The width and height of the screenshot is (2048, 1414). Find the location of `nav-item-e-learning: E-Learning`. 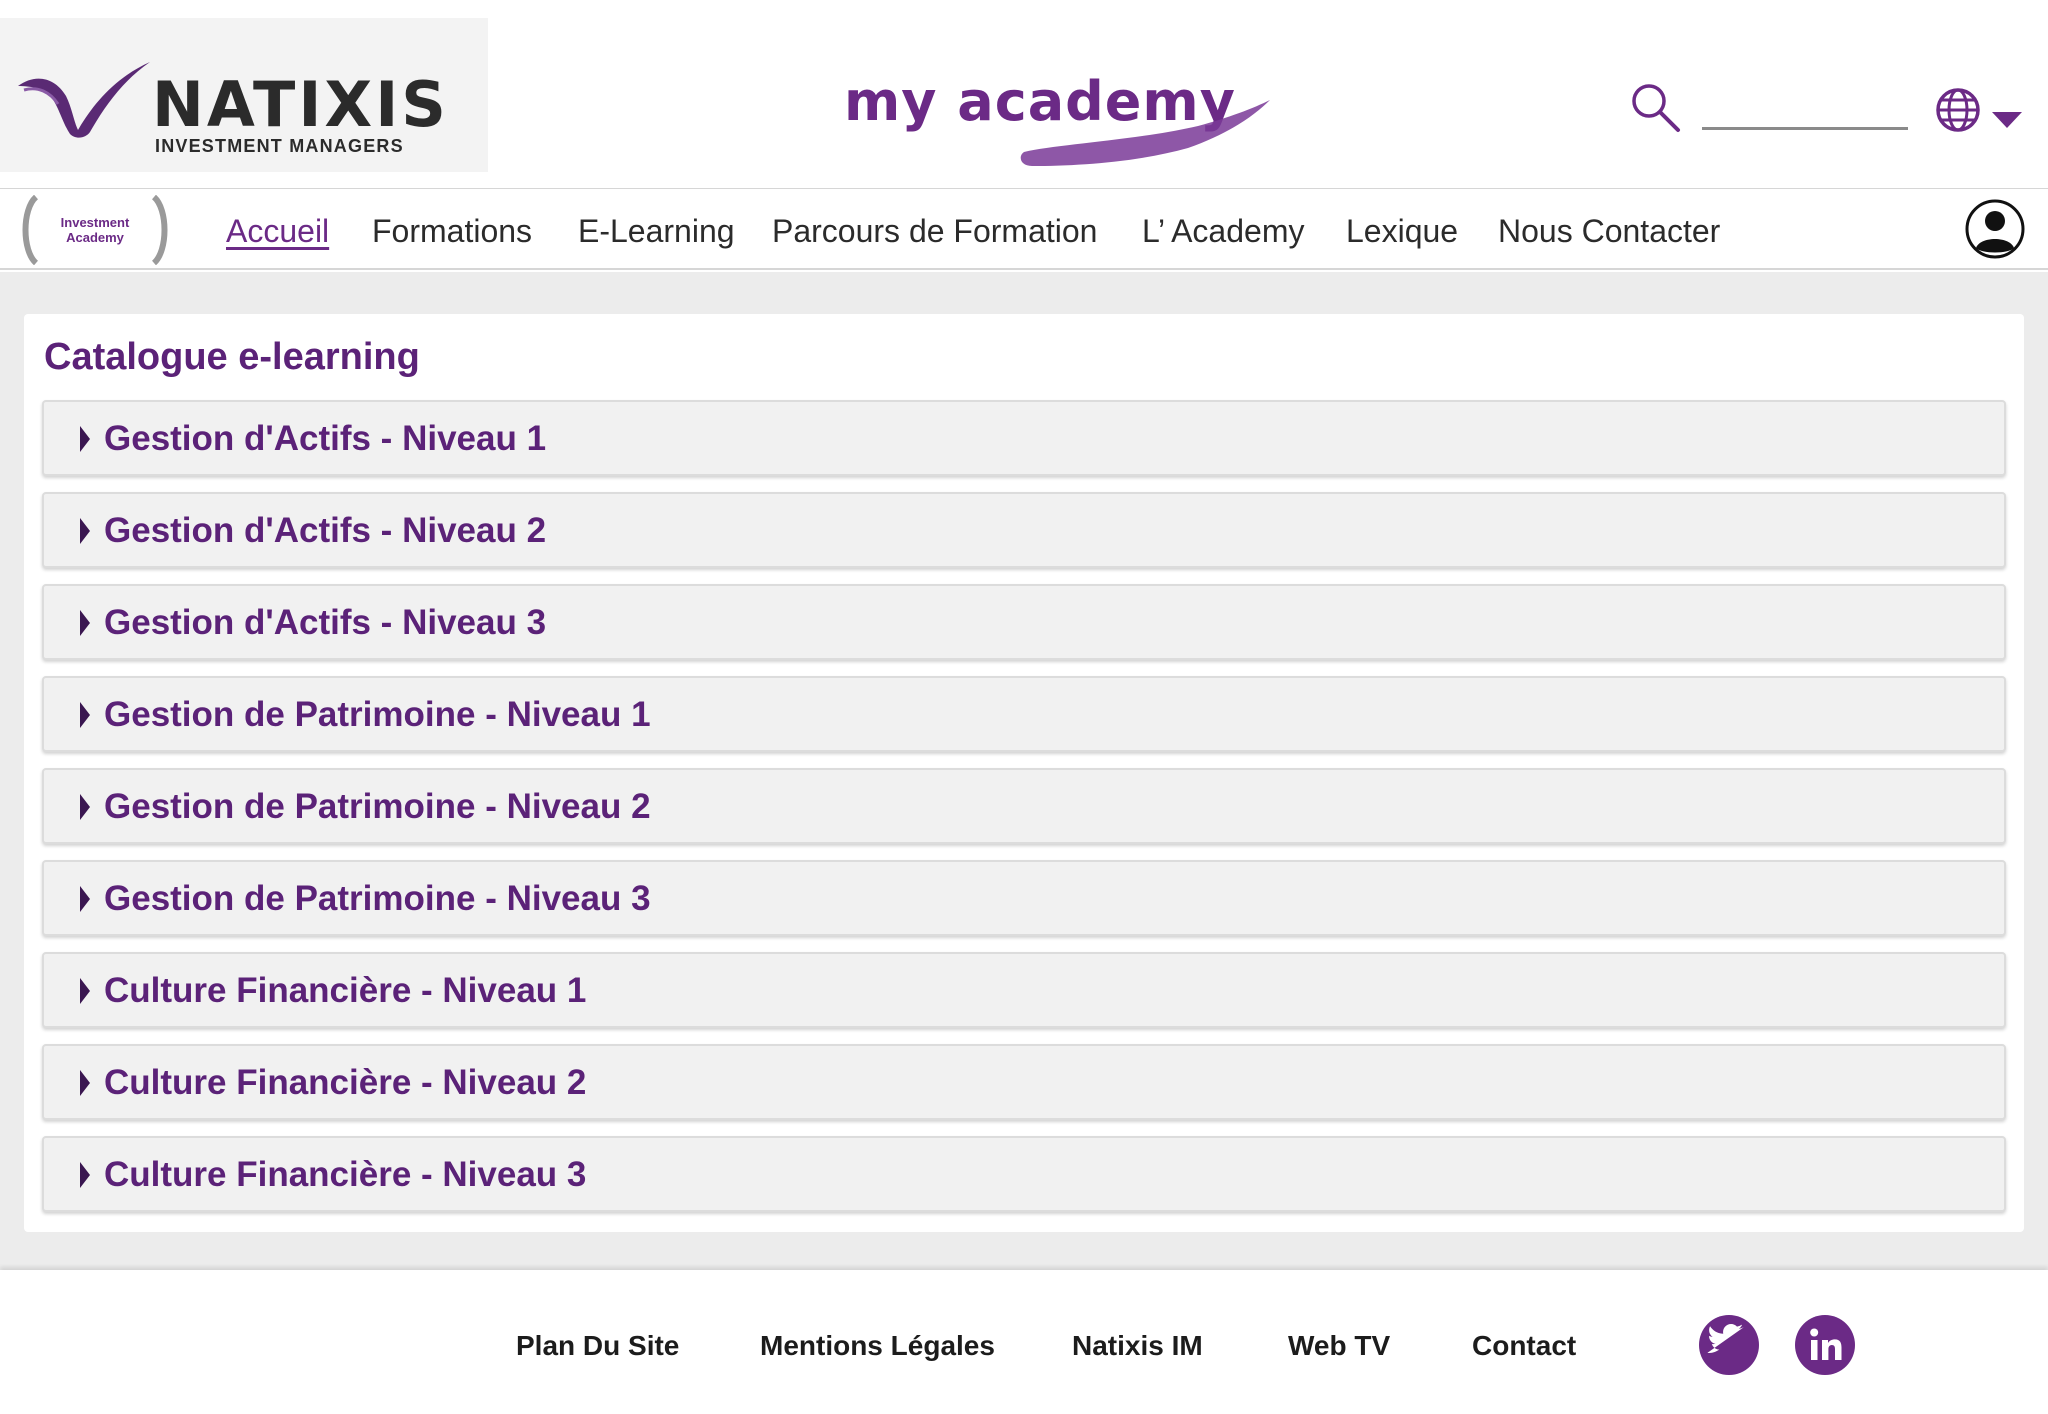

nav-item-e-learning: E-Learning is located at coordinates (656, 231).